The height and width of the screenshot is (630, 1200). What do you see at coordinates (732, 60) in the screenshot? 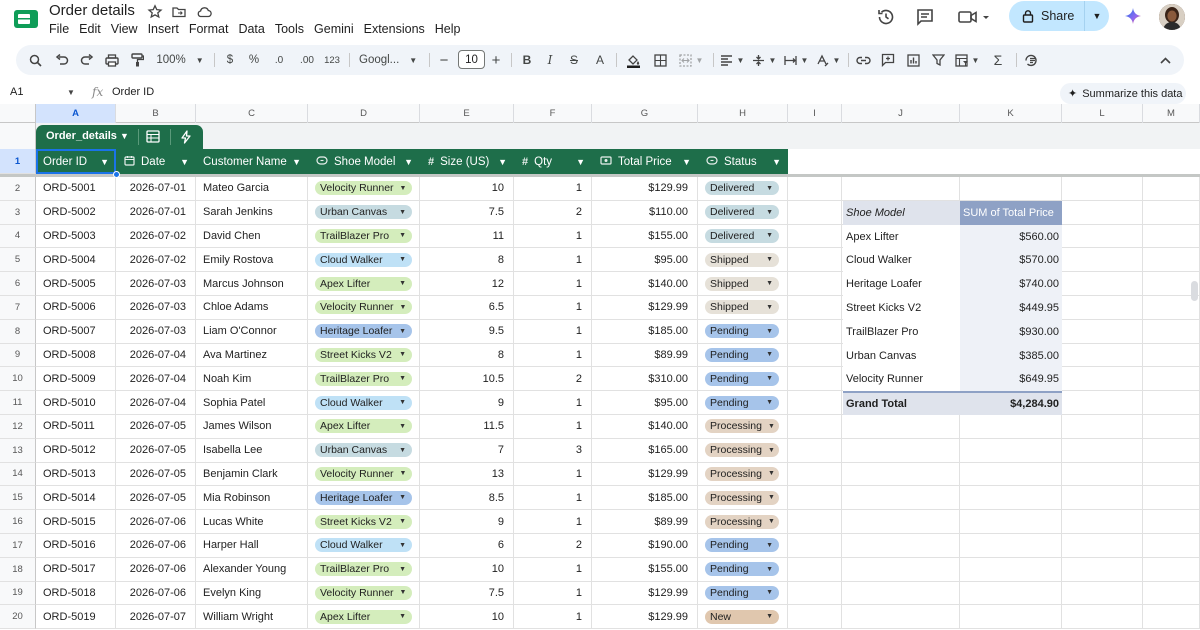
I see `horizontal-align-icon: ▼` at bounding box center [732, 60].